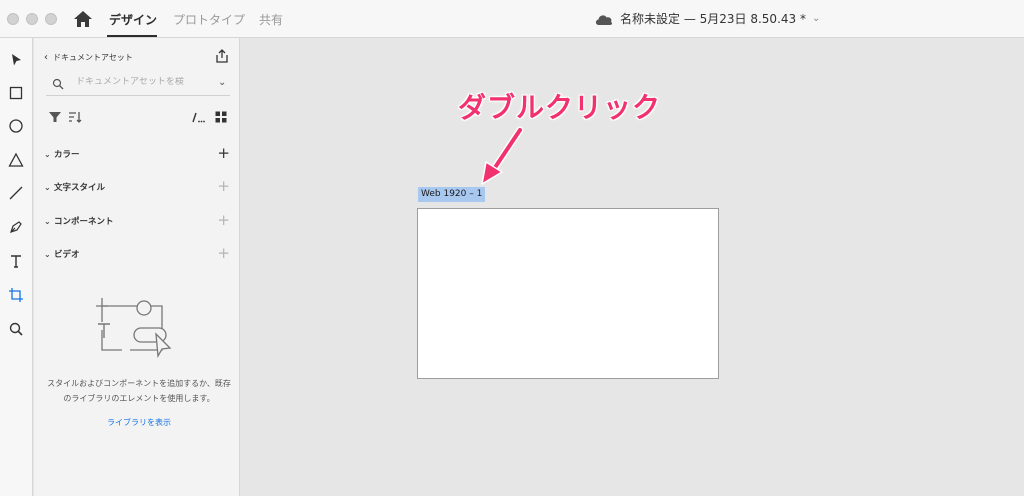 Image resolution: width=1024 pixels, height=496 pixels. What do you see at coordinates (222, 56) in the screenshot?
I see `share-icon` at bounding box center [222, 56].